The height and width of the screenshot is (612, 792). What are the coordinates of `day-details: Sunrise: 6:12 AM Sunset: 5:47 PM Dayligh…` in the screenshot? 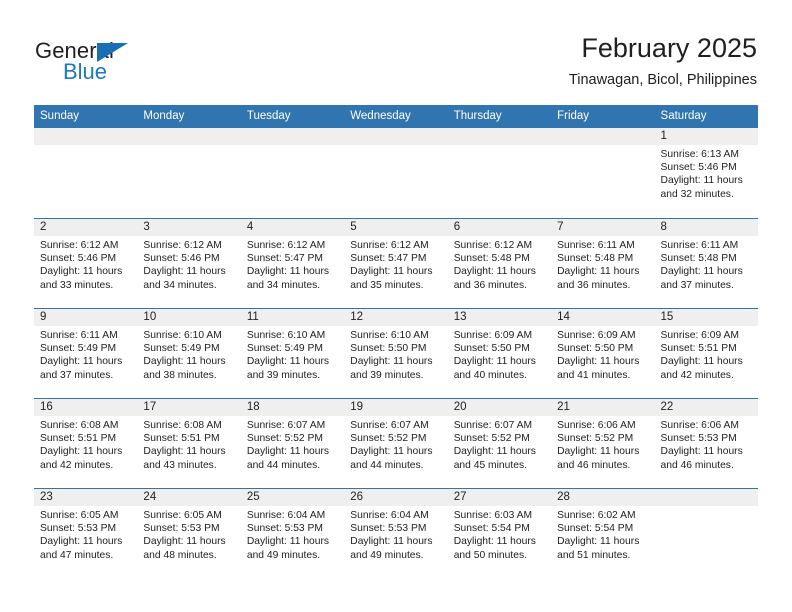 It's located at (292, 272).